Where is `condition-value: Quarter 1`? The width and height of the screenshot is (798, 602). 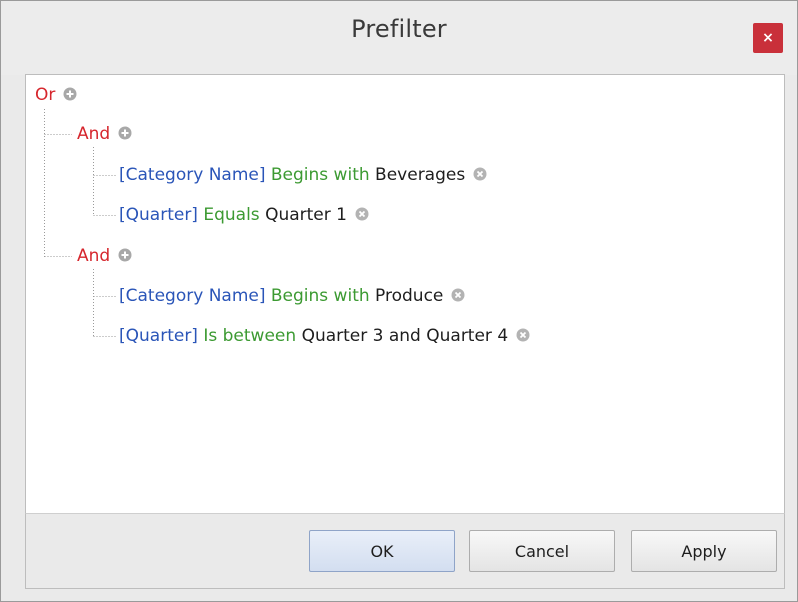
condition-value: Quarter 1 is located at coordinates (306, 215).